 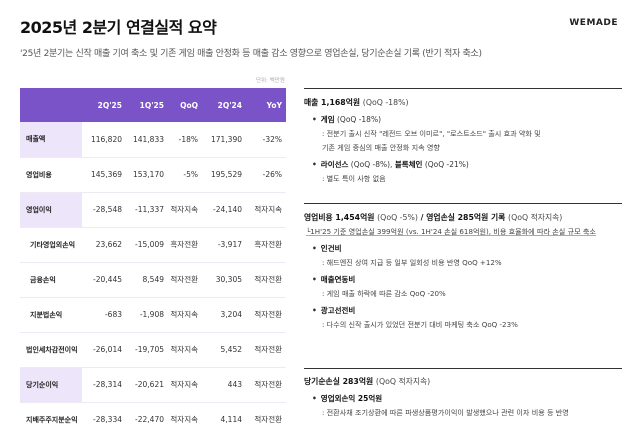 I want to click on column-header: 2Q'25, so click(x=104, y=105).